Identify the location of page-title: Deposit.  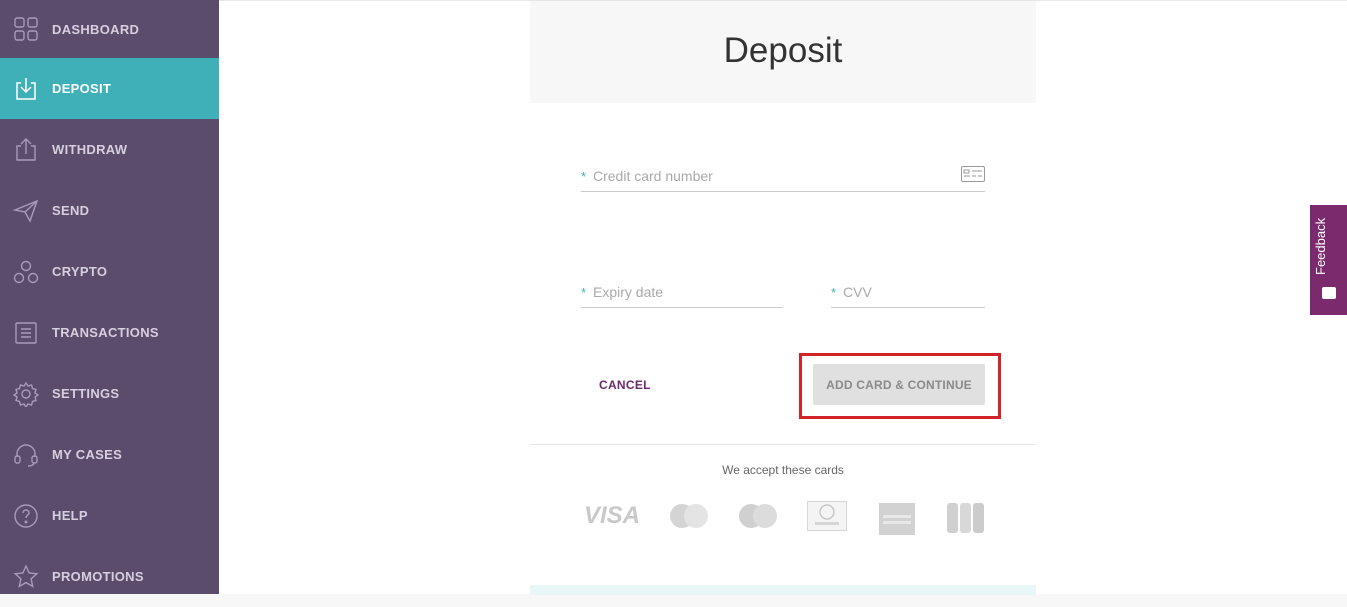
(783, 50).